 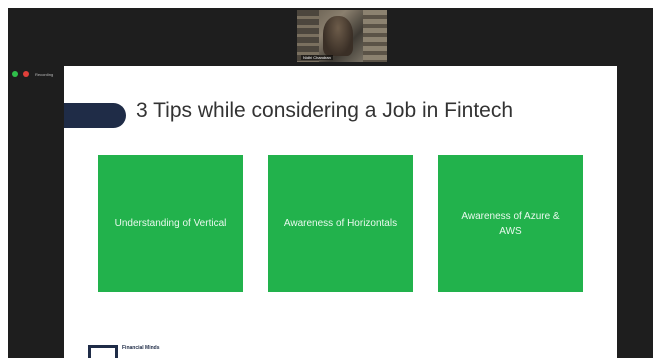 What do you see at coordinates (15, 74) in the screenshot?
I see `green-status-dot-icon` at bounding box center [15, 74].